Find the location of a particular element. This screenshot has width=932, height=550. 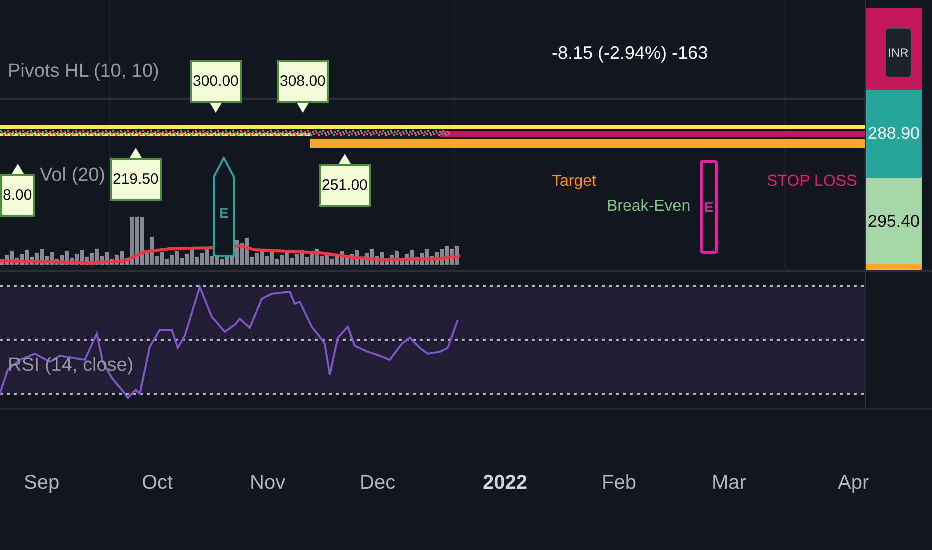

currency-badge: INR is located at coordinates (898, 53).